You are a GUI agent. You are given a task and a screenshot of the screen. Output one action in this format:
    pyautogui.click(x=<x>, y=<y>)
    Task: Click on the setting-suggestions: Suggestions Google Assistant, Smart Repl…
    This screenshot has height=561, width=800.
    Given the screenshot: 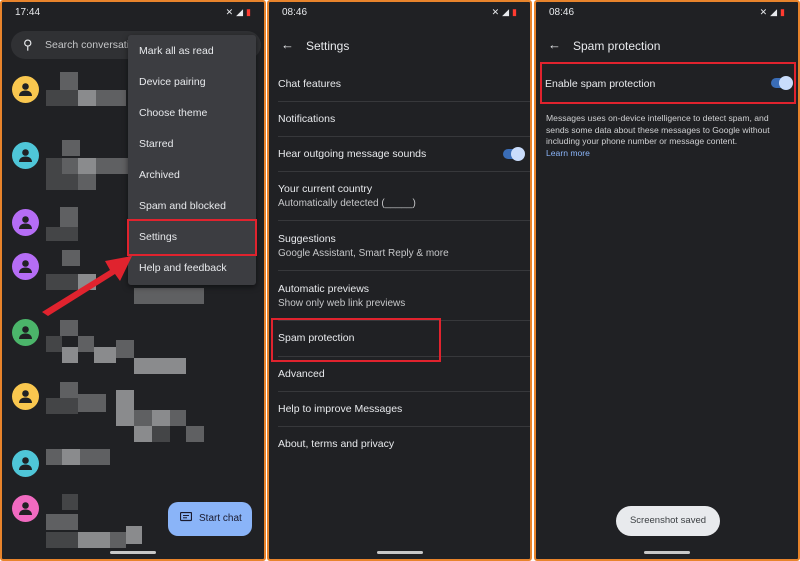 What is the action you would take?
    pyautogui.click(x=404, y=245)
    